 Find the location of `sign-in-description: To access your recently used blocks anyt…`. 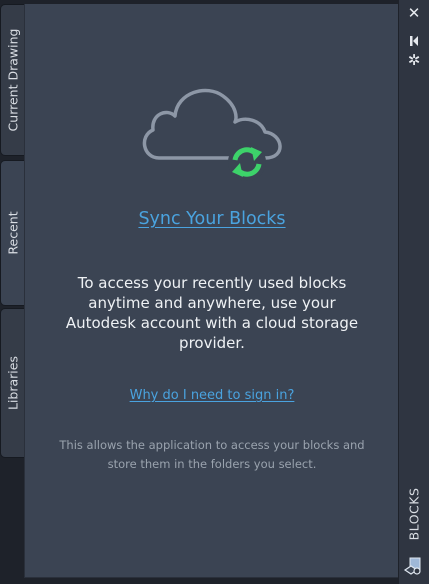

sign-in-description: To access your recently used blocks anyt… is located at coordinates (212, 313).